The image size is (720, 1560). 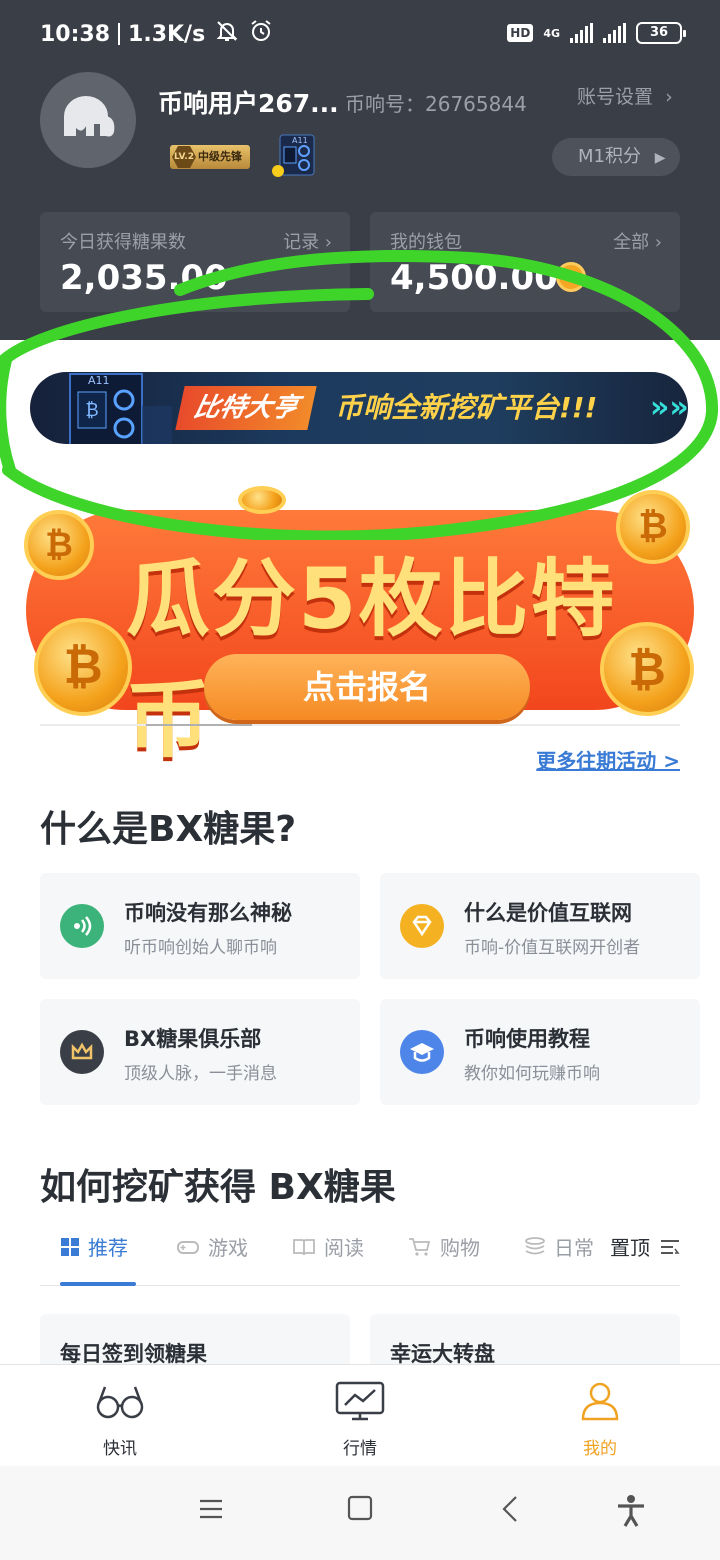 I want to click on nav-mine: 我的, so click(x=600, y=1420).